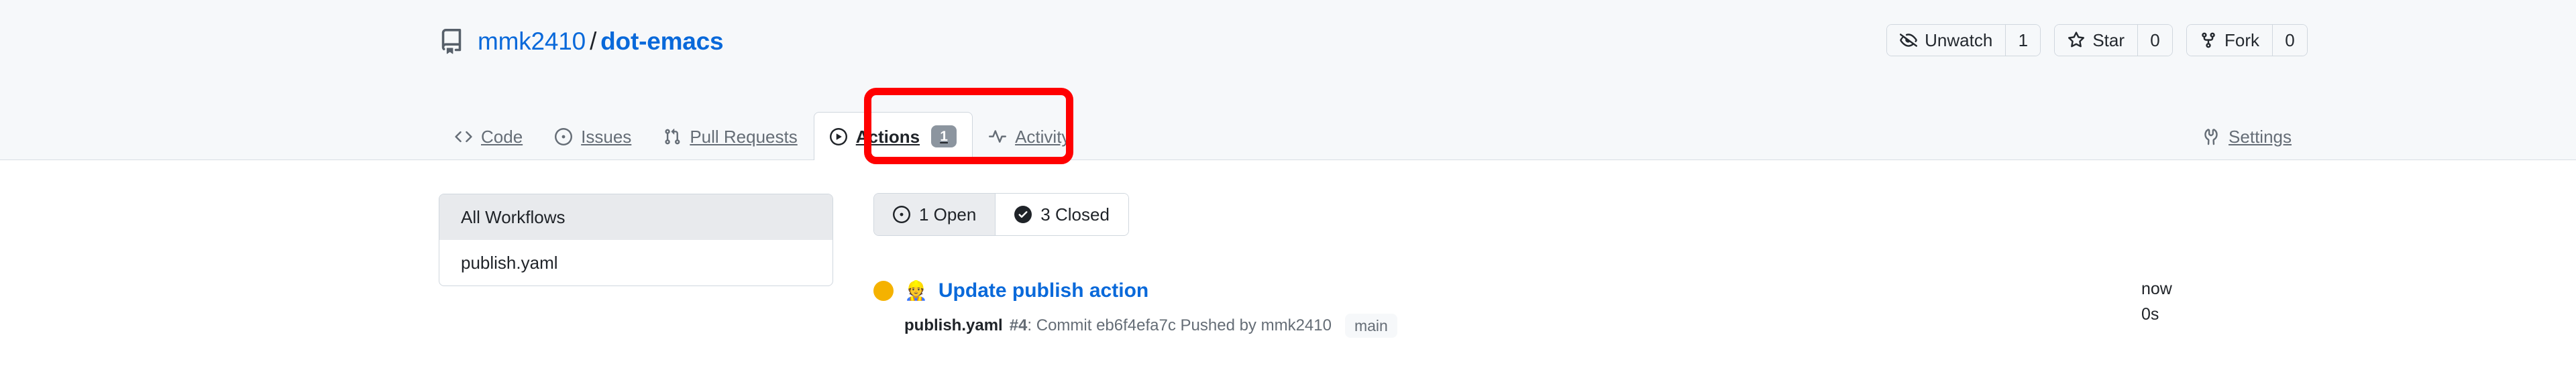  Describe the element at coordinates (2154, 40) in the screenshot. I see `star-count: 0` at that location.